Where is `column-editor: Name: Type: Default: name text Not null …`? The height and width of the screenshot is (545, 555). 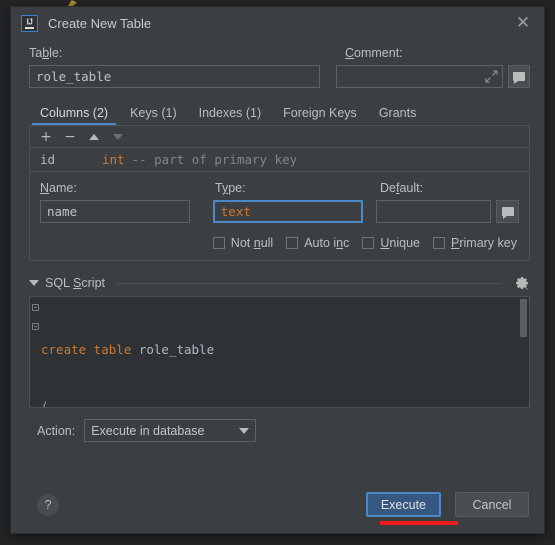 column-editor: Name: Type: Default: name text Not null … is located at coordinates (279, 216).